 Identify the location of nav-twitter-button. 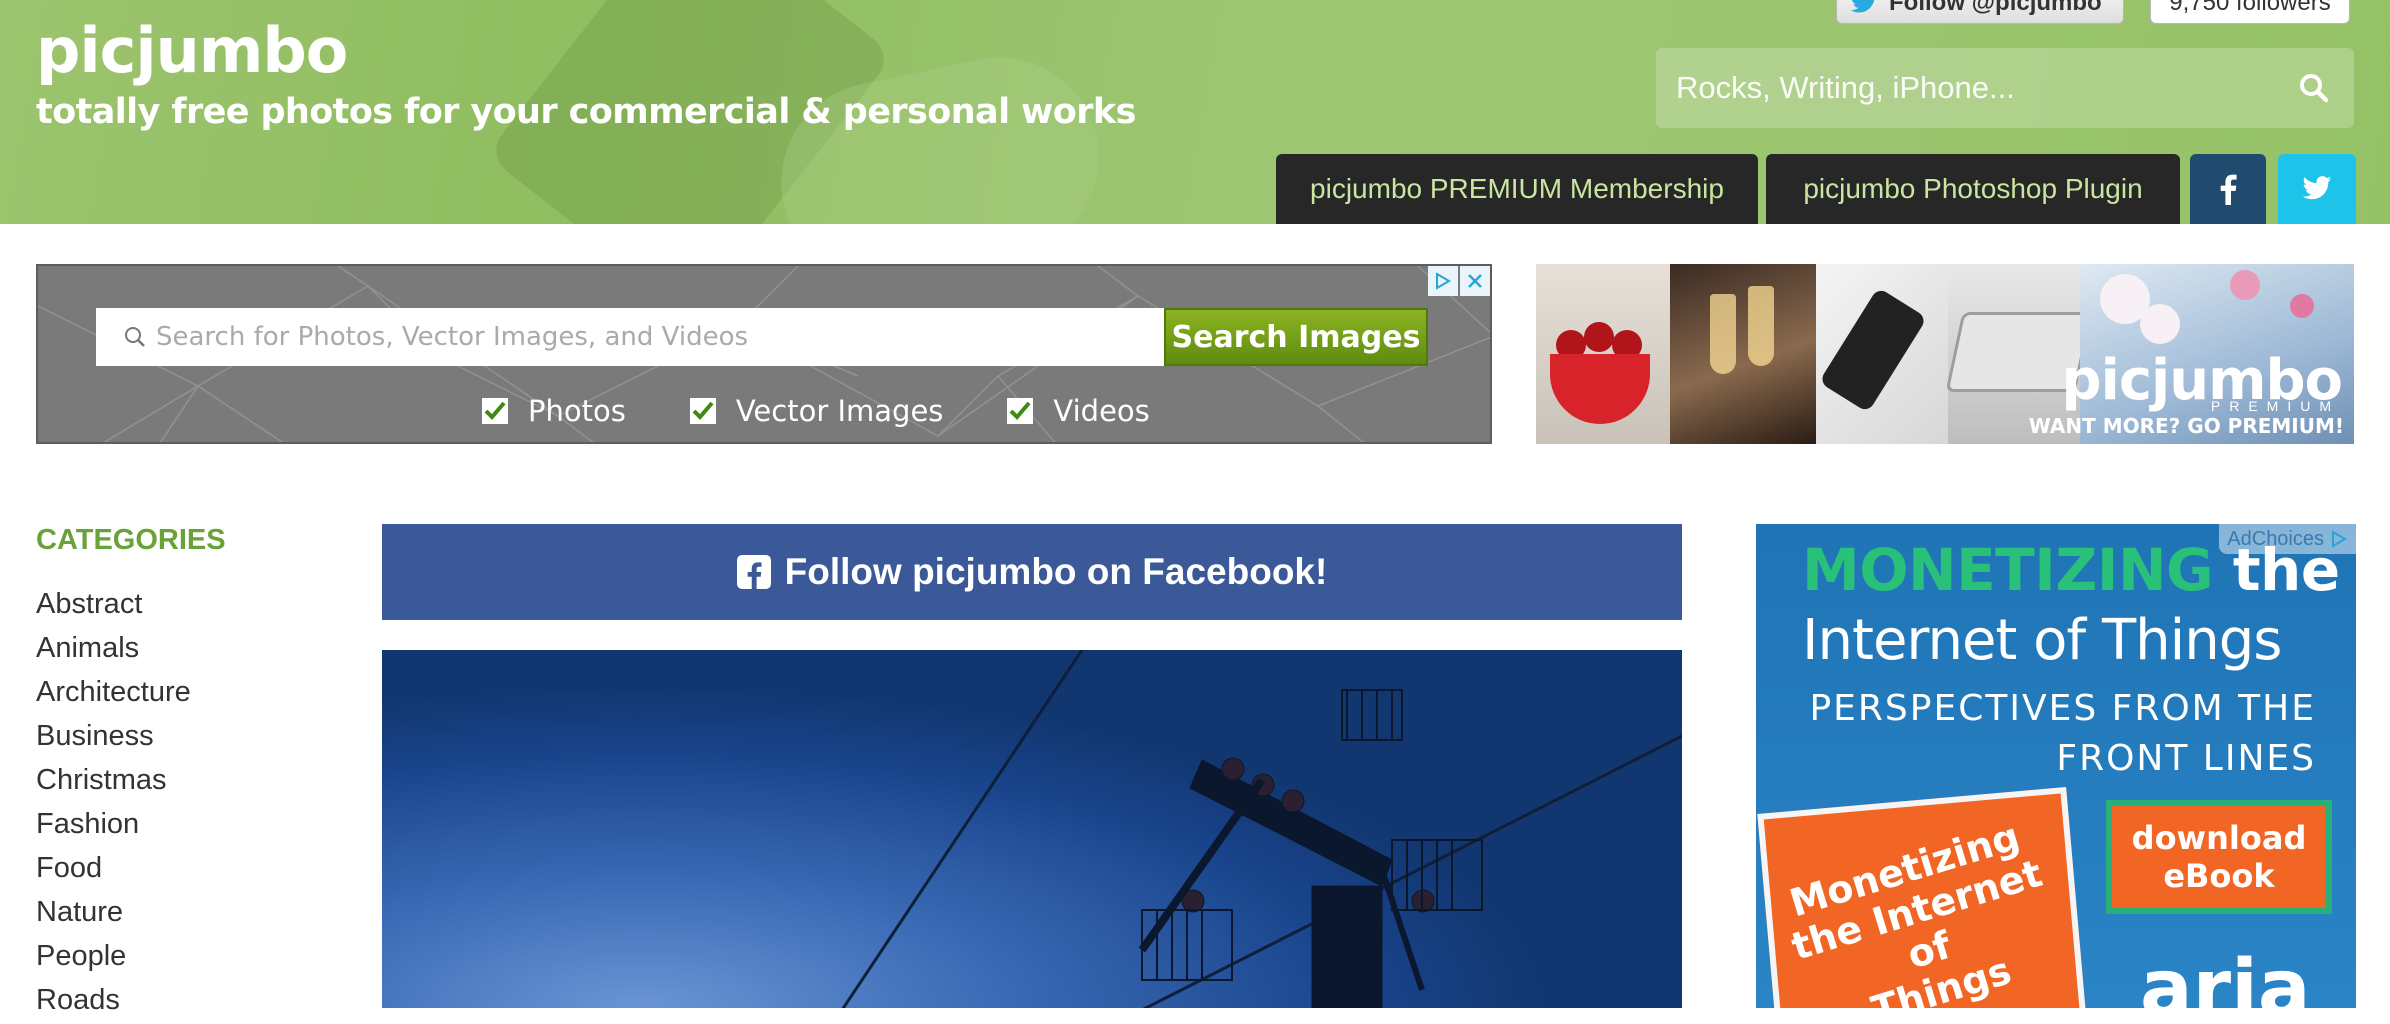
(2317, 189).